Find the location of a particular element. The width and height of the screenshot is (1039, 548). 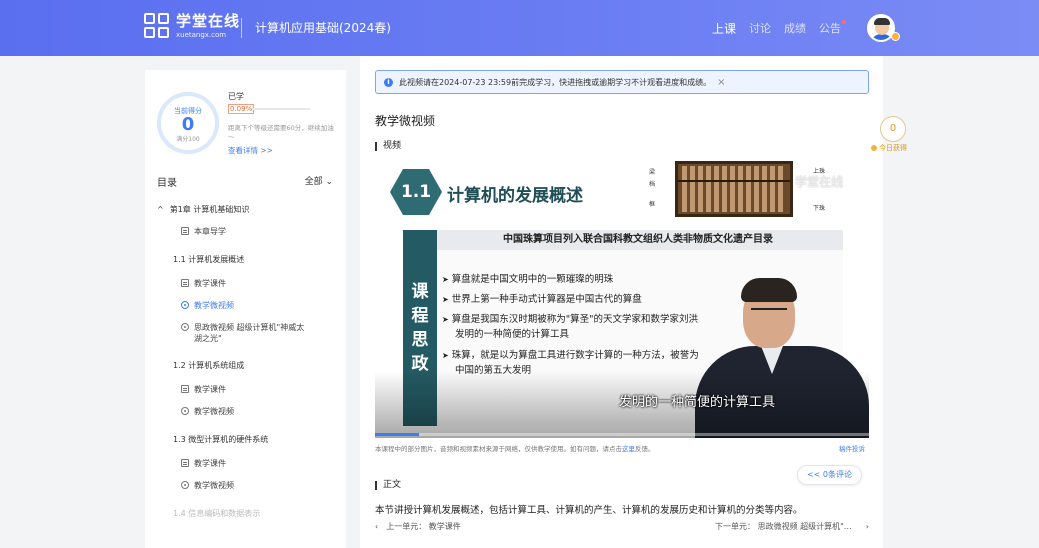

learned-progress-bar is located at coordinates (281, 109).